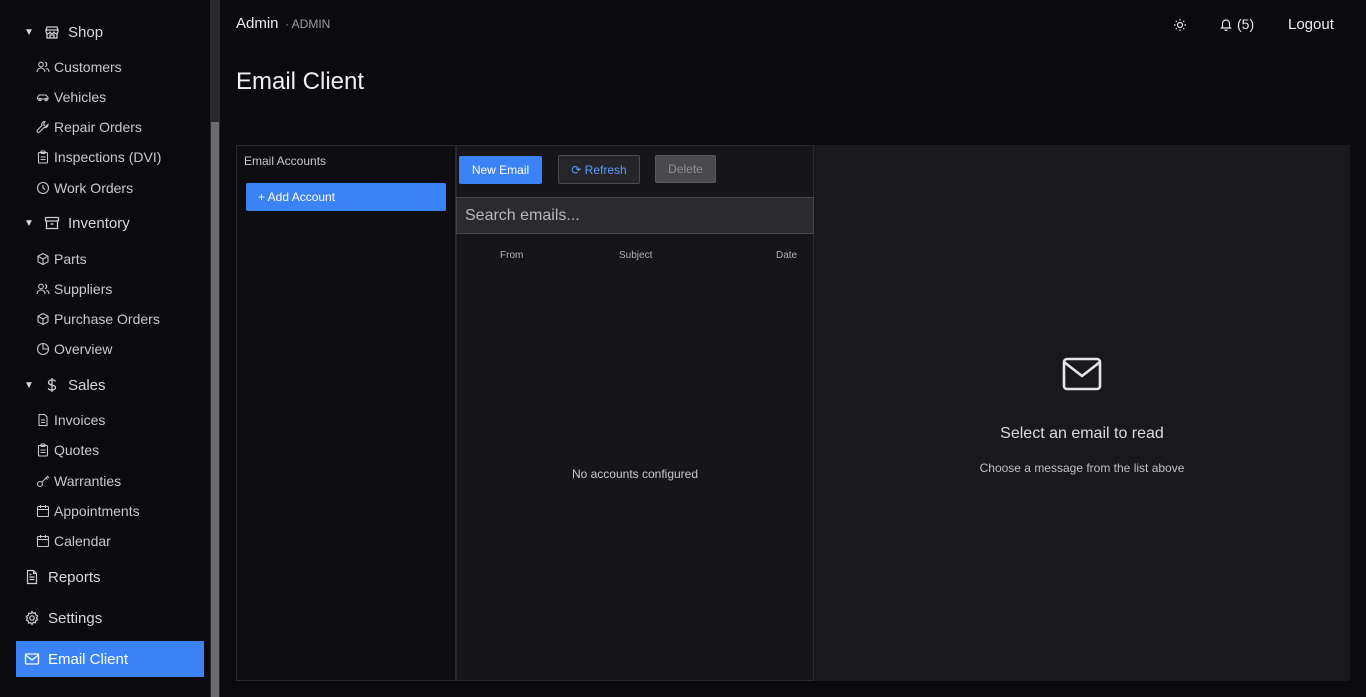 This screenshot has height=697, width=1366. Describe the element at coordinates (599, 169) in the screenshot. I see `refresh-button: ⟳ Refresh` at that location.